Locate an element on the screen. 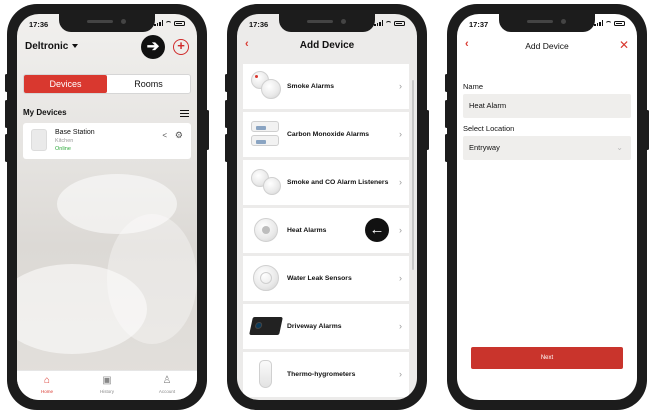  name-field: Heat Alarm is located at coordinates (547, 106).